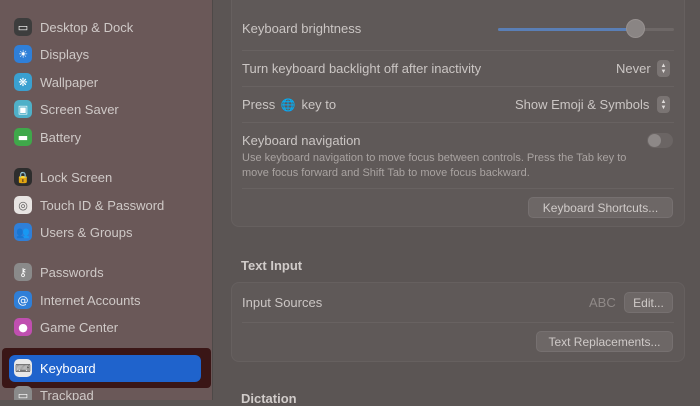 The image size is (700, 406). What do you see at coordinates (301, 140) in the screenshot?
I see `keyboard-navigation-label: Keyboard navigation` at bounding box center [301, 140].